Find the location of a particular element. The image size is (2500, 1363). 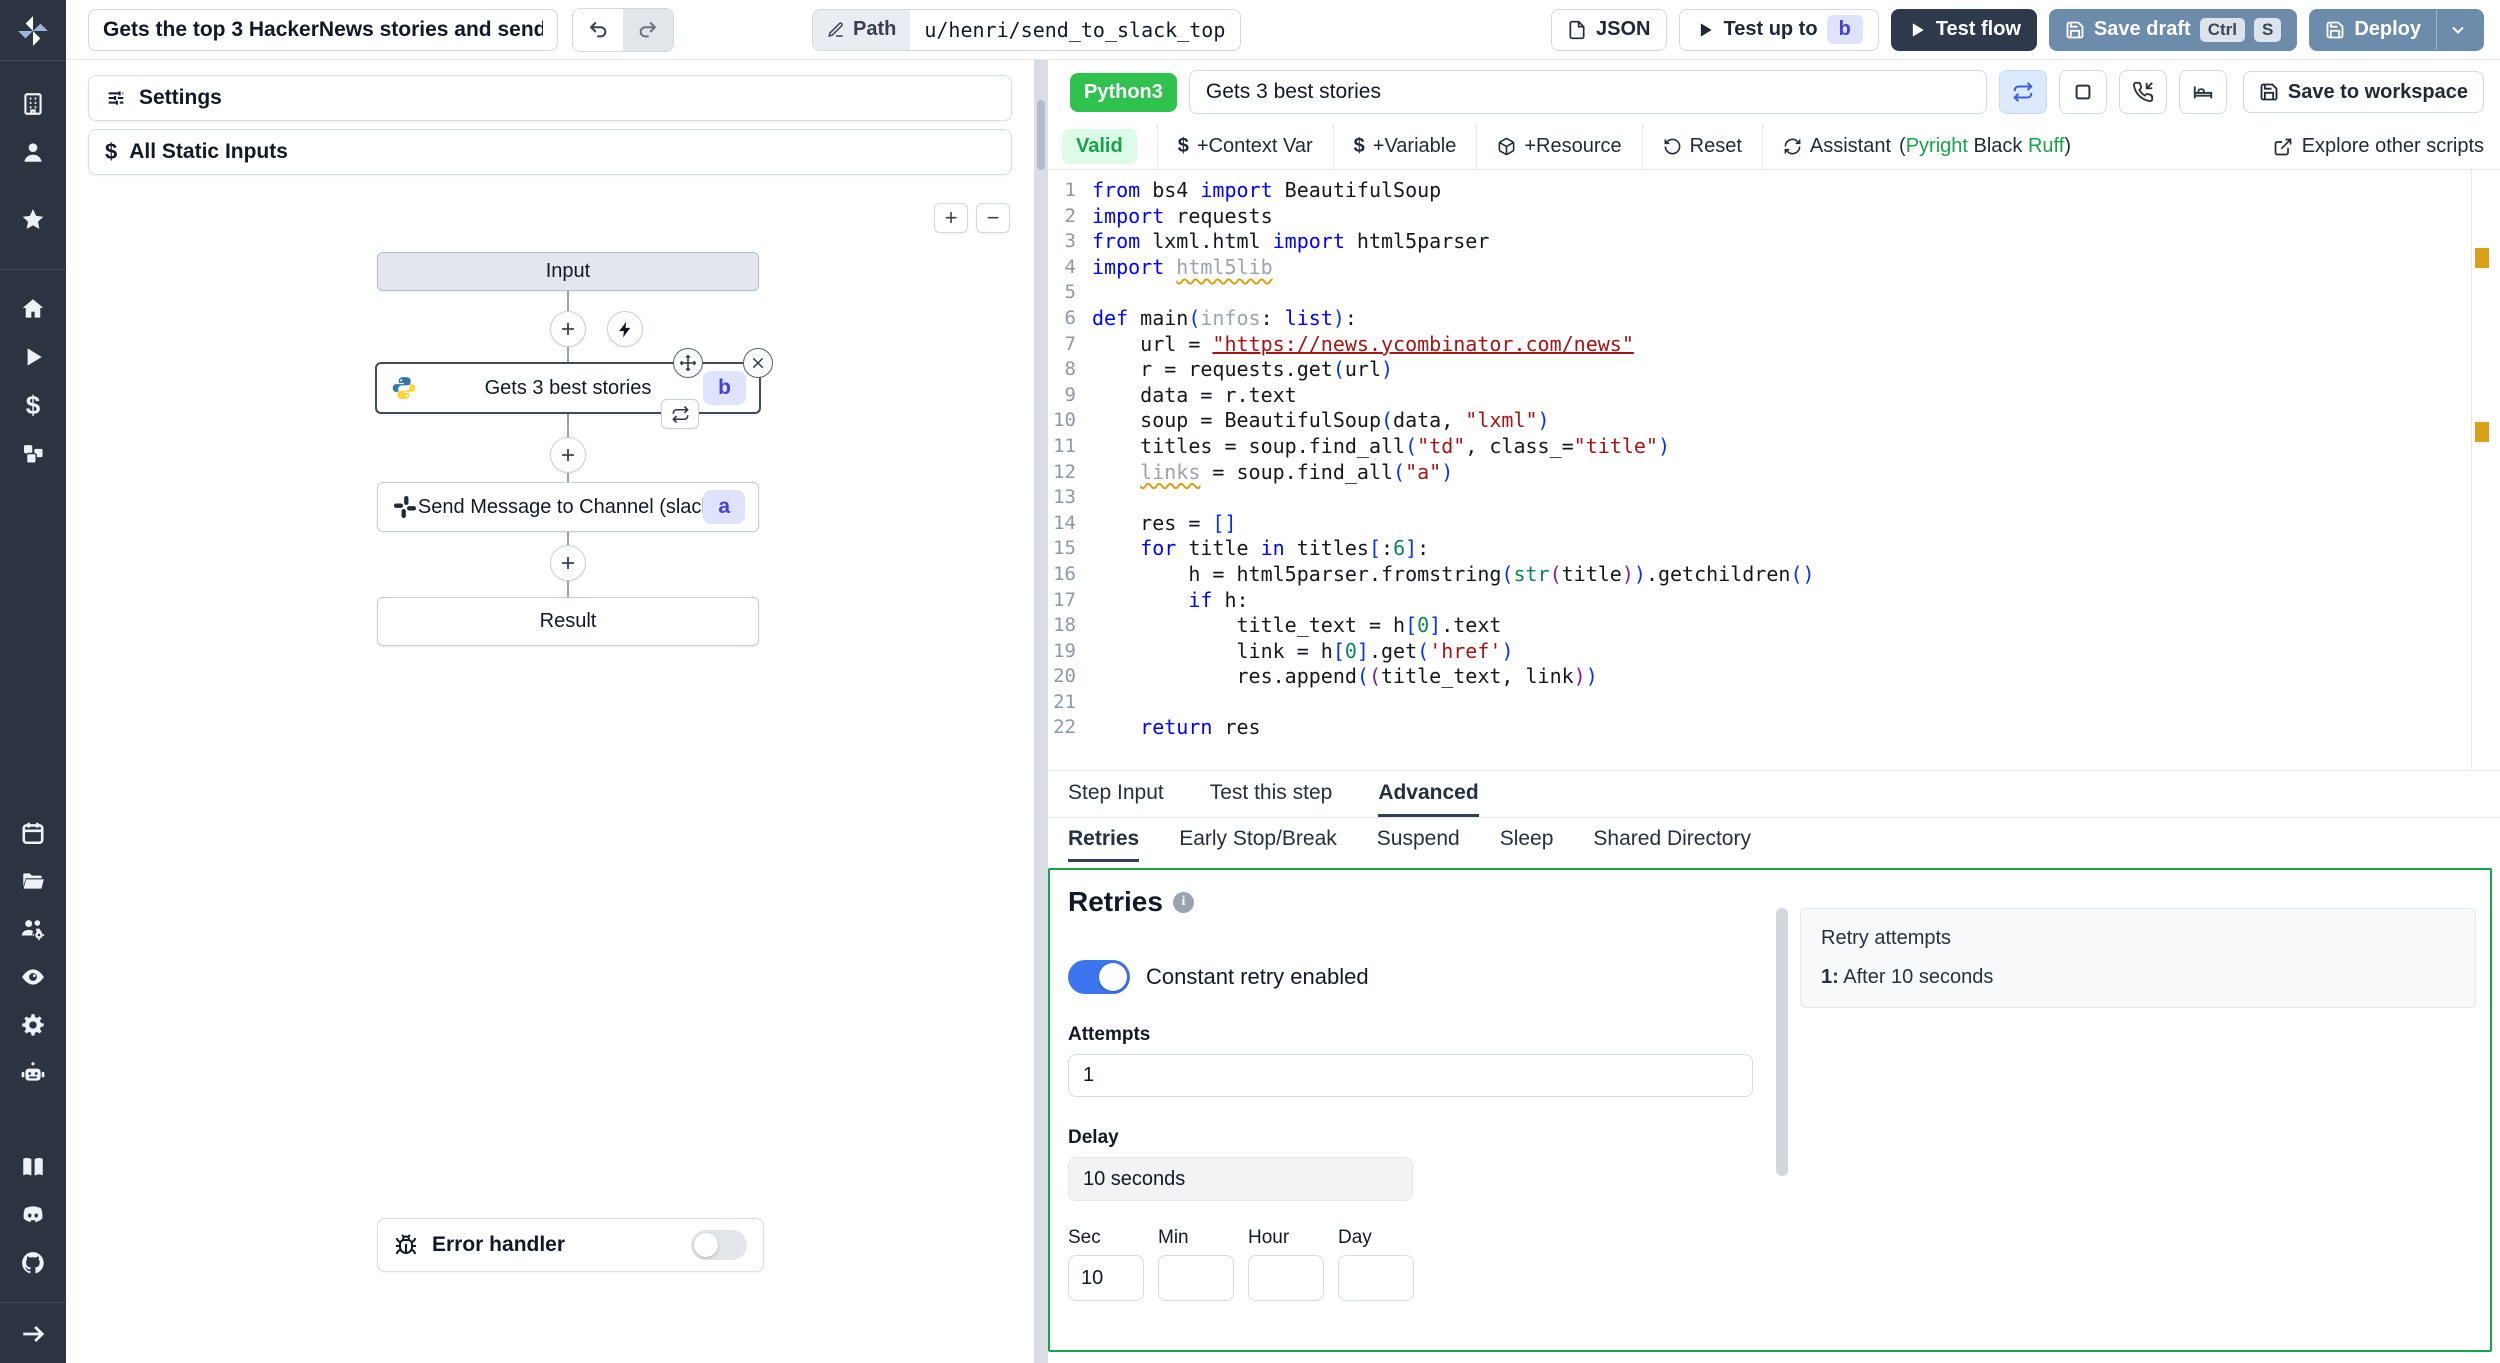

tab-step-input: Step Input is located at coordinates (1116, 794).